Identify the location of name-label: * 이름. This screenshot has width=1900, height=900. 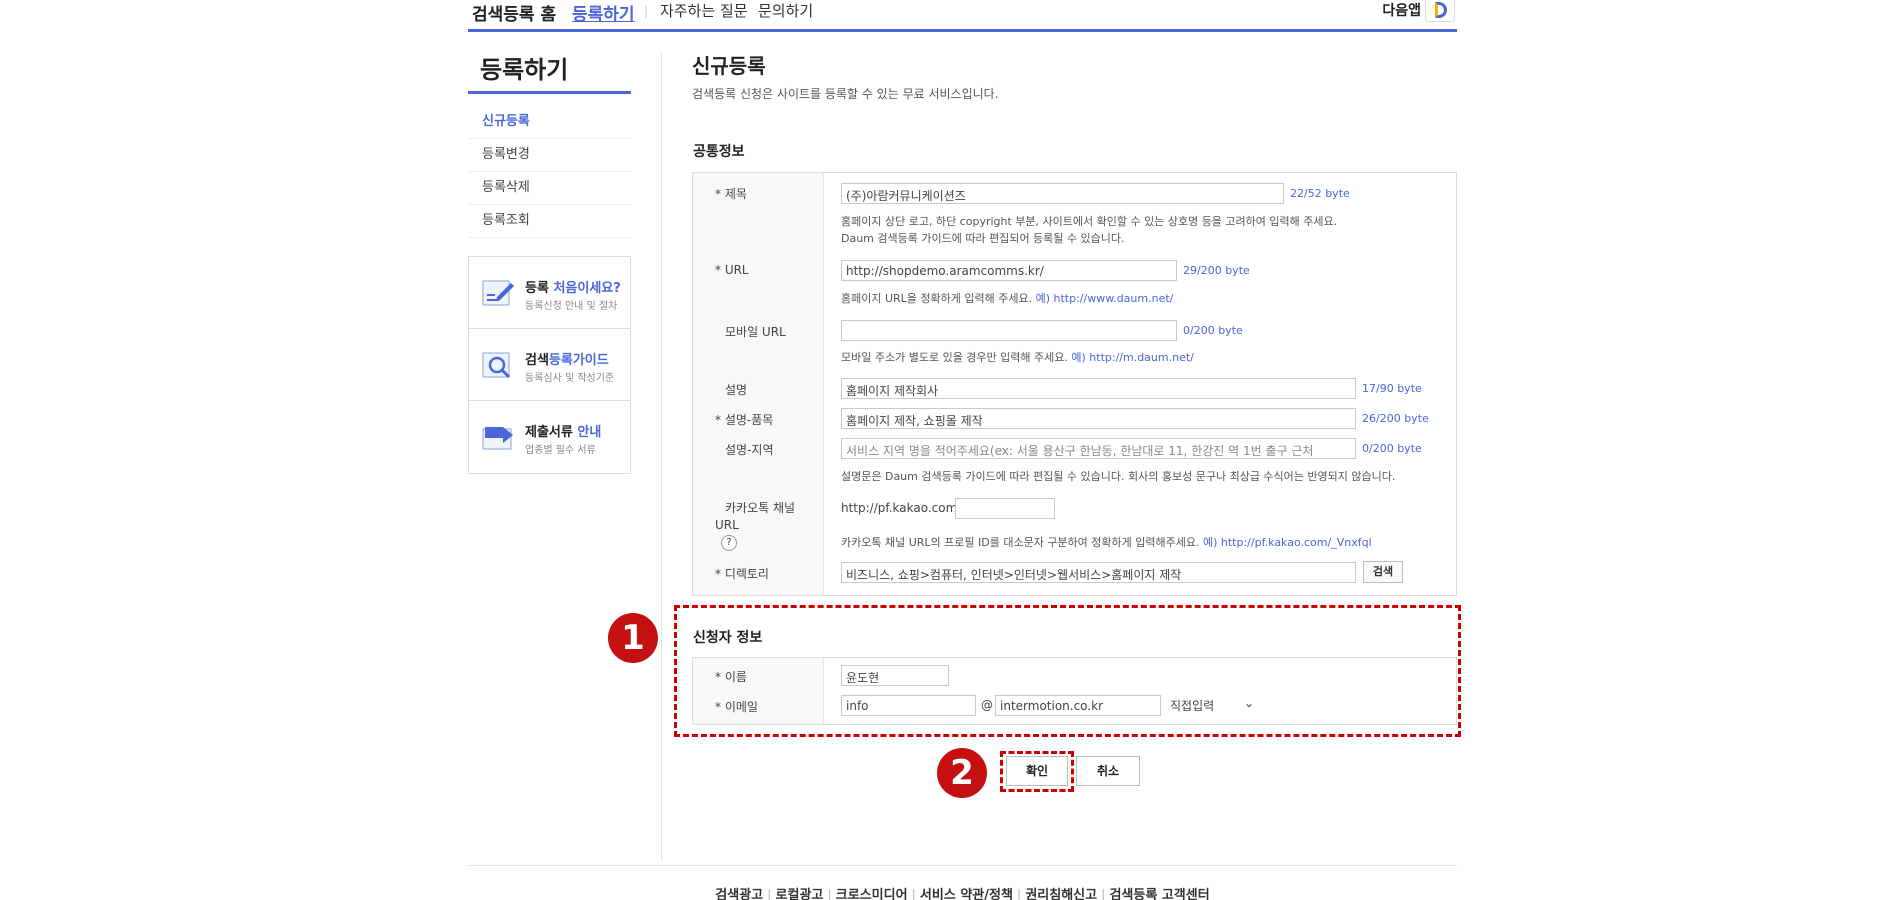
(731, 677).